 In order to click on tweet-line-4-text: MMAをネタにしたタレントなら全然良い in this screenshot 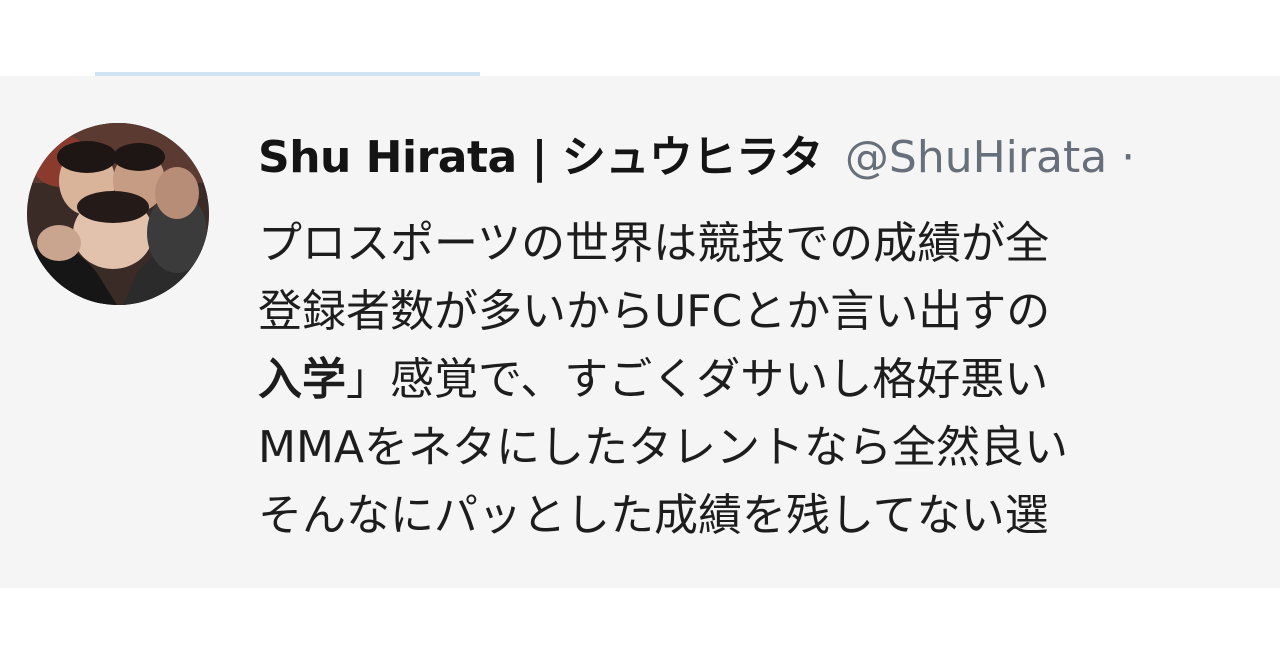, I will do `click(663, 447)`.